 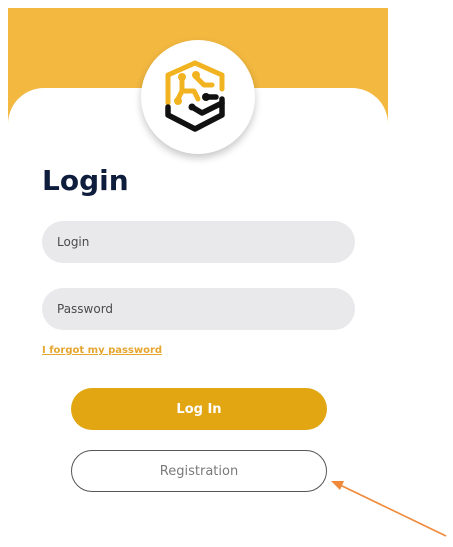 What do you see at coordinates (389, 509) in the screenshot?
I see `arrow-icon` at bounding box center [389, 509].